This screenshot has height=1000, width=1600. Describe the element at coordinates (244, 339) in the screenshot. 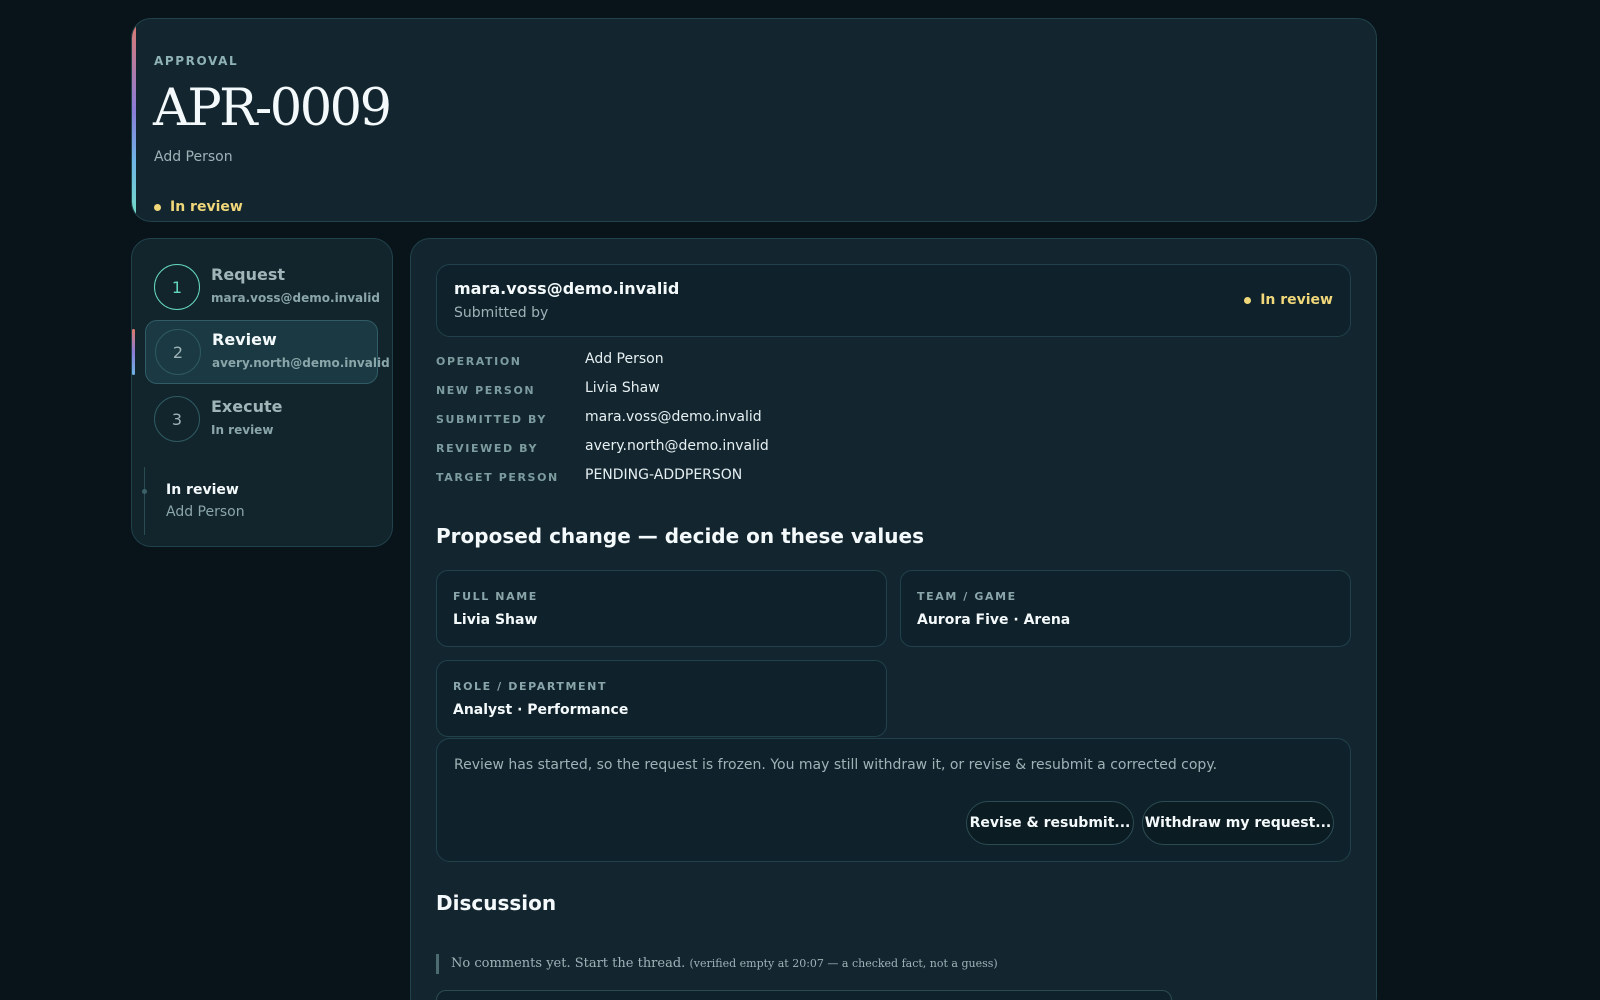

I see `step-title: Review` at that location.